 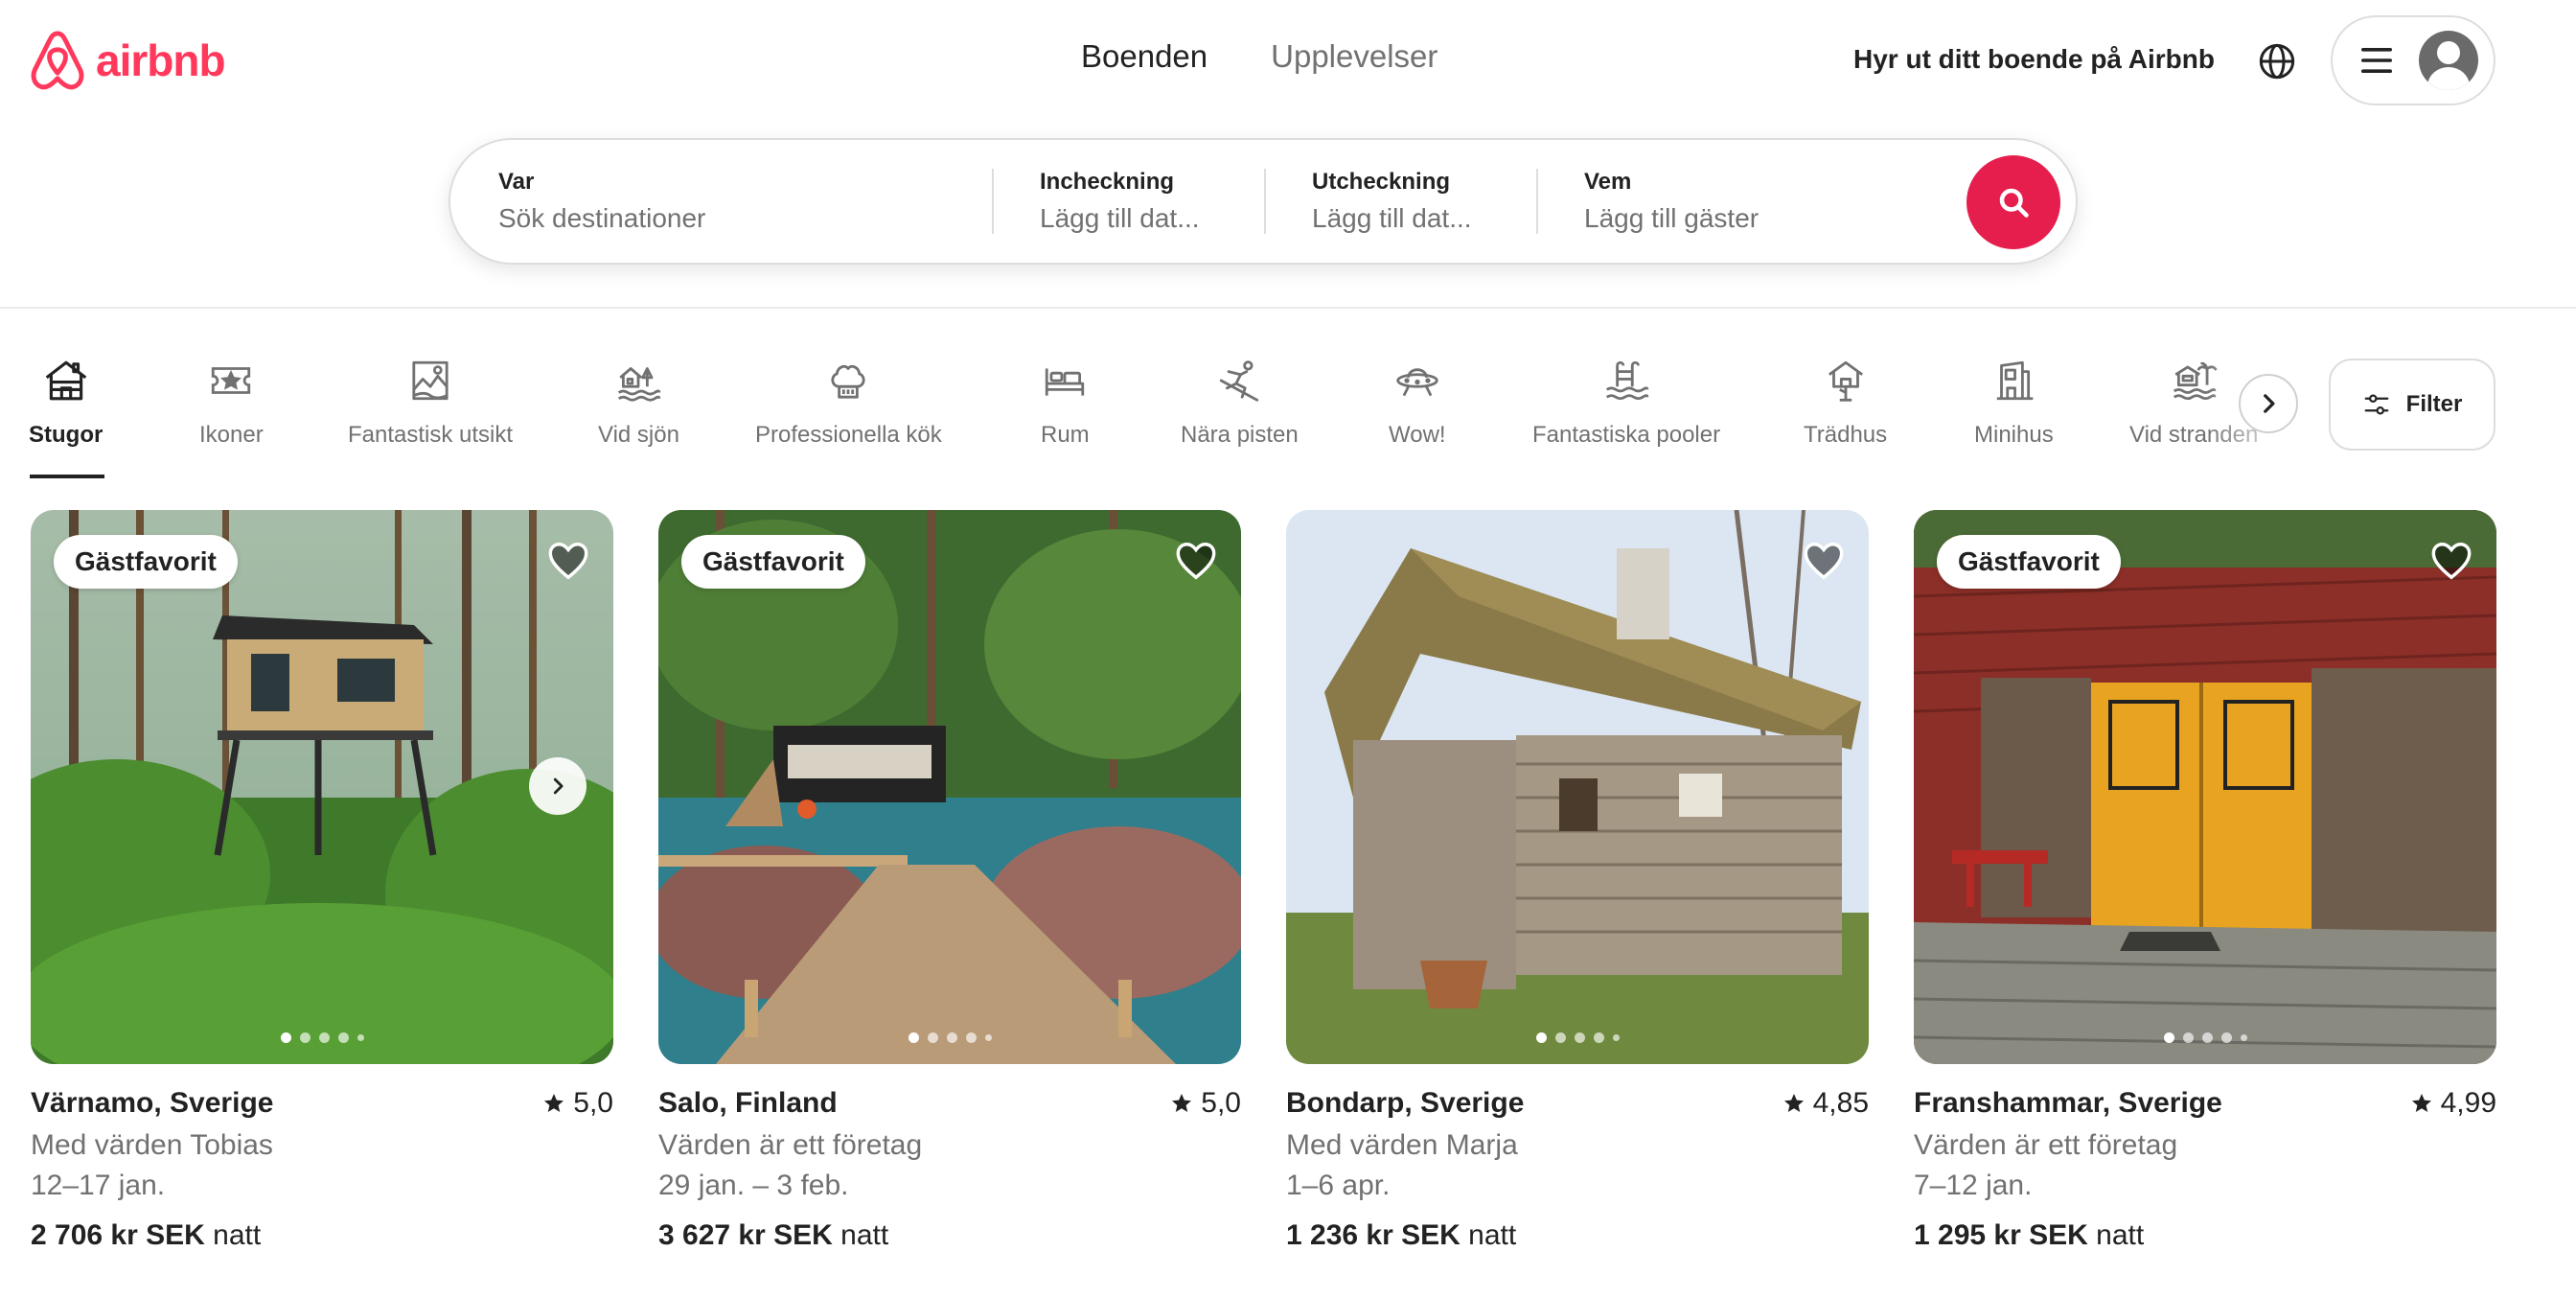 I want to click on category-fantastisk-utsikt: Fantastisk utsikt, so click(x=430, y=403).